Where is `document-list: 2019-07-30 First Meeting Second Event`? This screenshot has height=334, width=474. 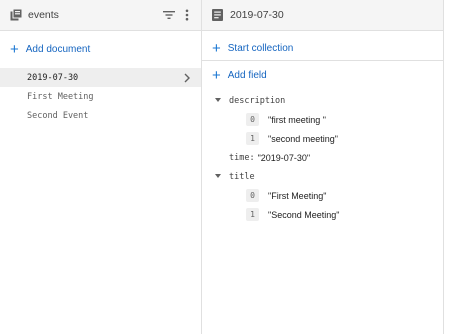 document-list: 2019-07-30 First Meeting Second Event is located at coordinates (100, 96).